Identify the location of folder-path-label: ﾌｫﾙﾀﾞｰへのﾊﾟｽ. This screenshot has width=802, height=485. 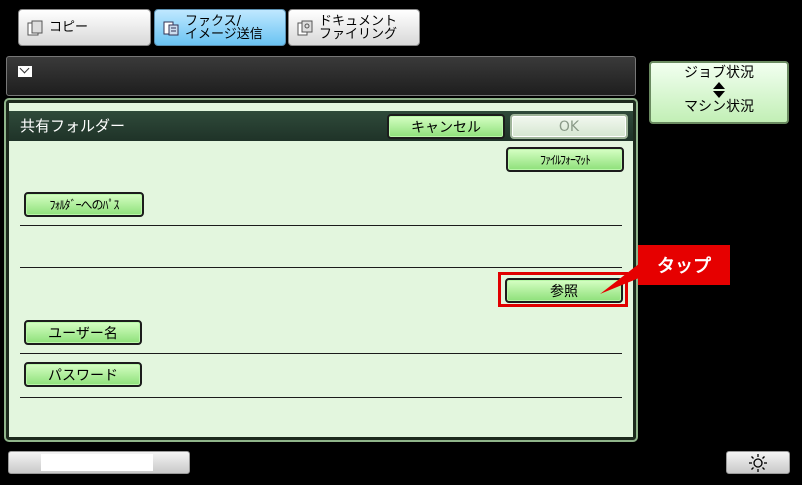
(84, 205).